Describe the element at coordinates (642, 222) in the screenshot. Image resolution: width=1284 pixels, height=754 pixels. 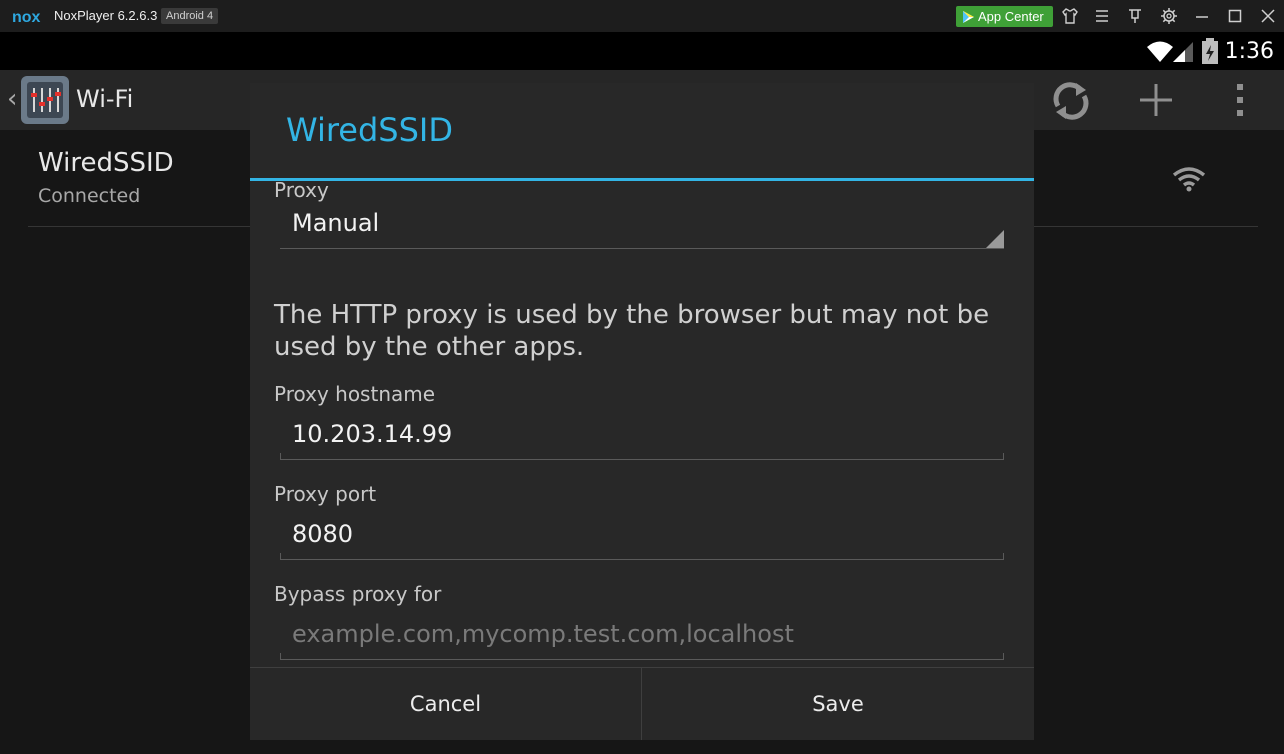
I see `proxy-spinner: Manual` at that location.